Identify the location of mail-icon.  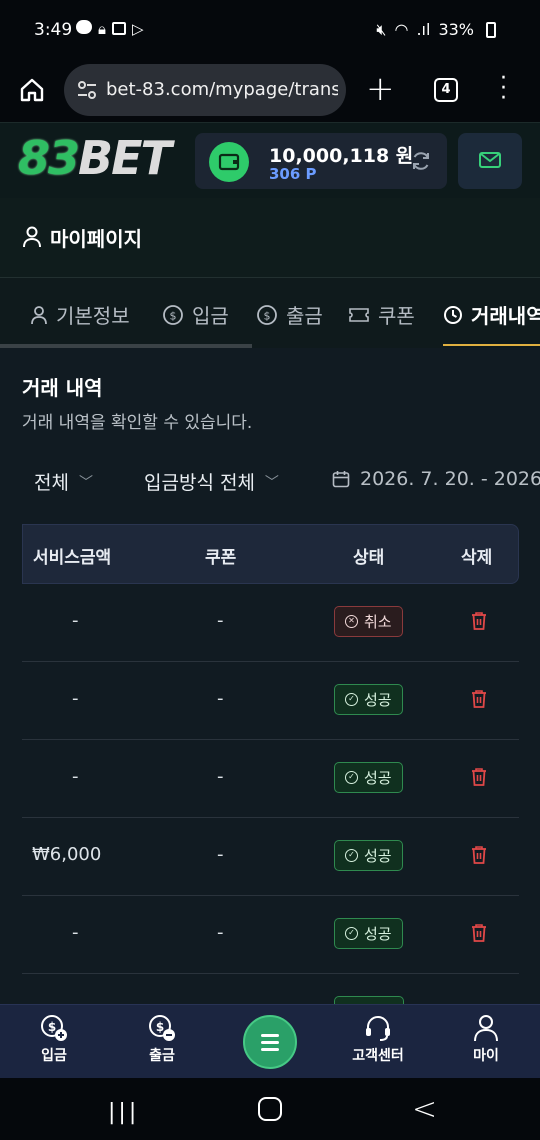
(490, 160).